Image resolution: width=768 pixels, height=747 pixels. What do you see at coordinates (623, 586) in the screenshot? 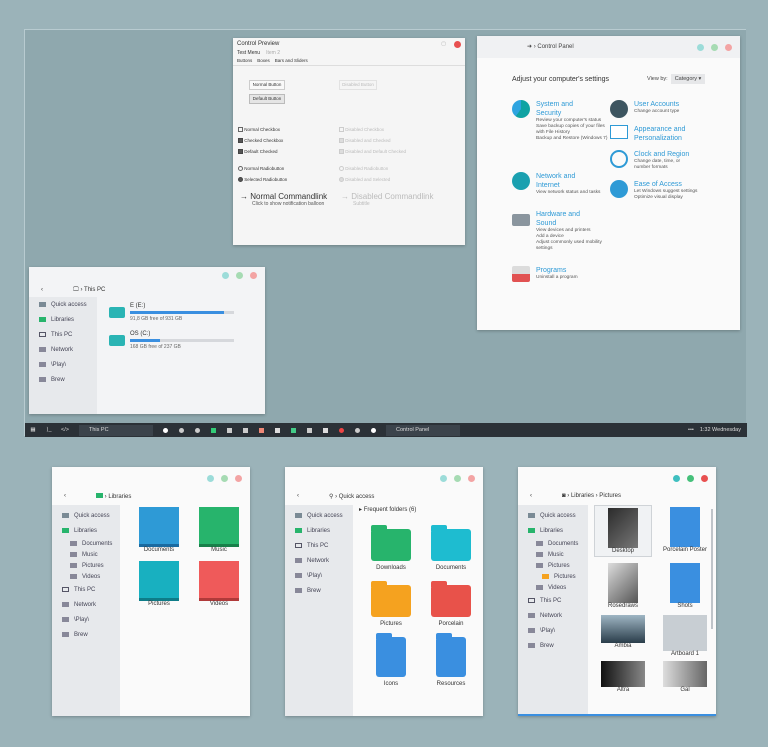
I see `picture-rosedraws: Rosedraws` at bounding box center [623, 586].